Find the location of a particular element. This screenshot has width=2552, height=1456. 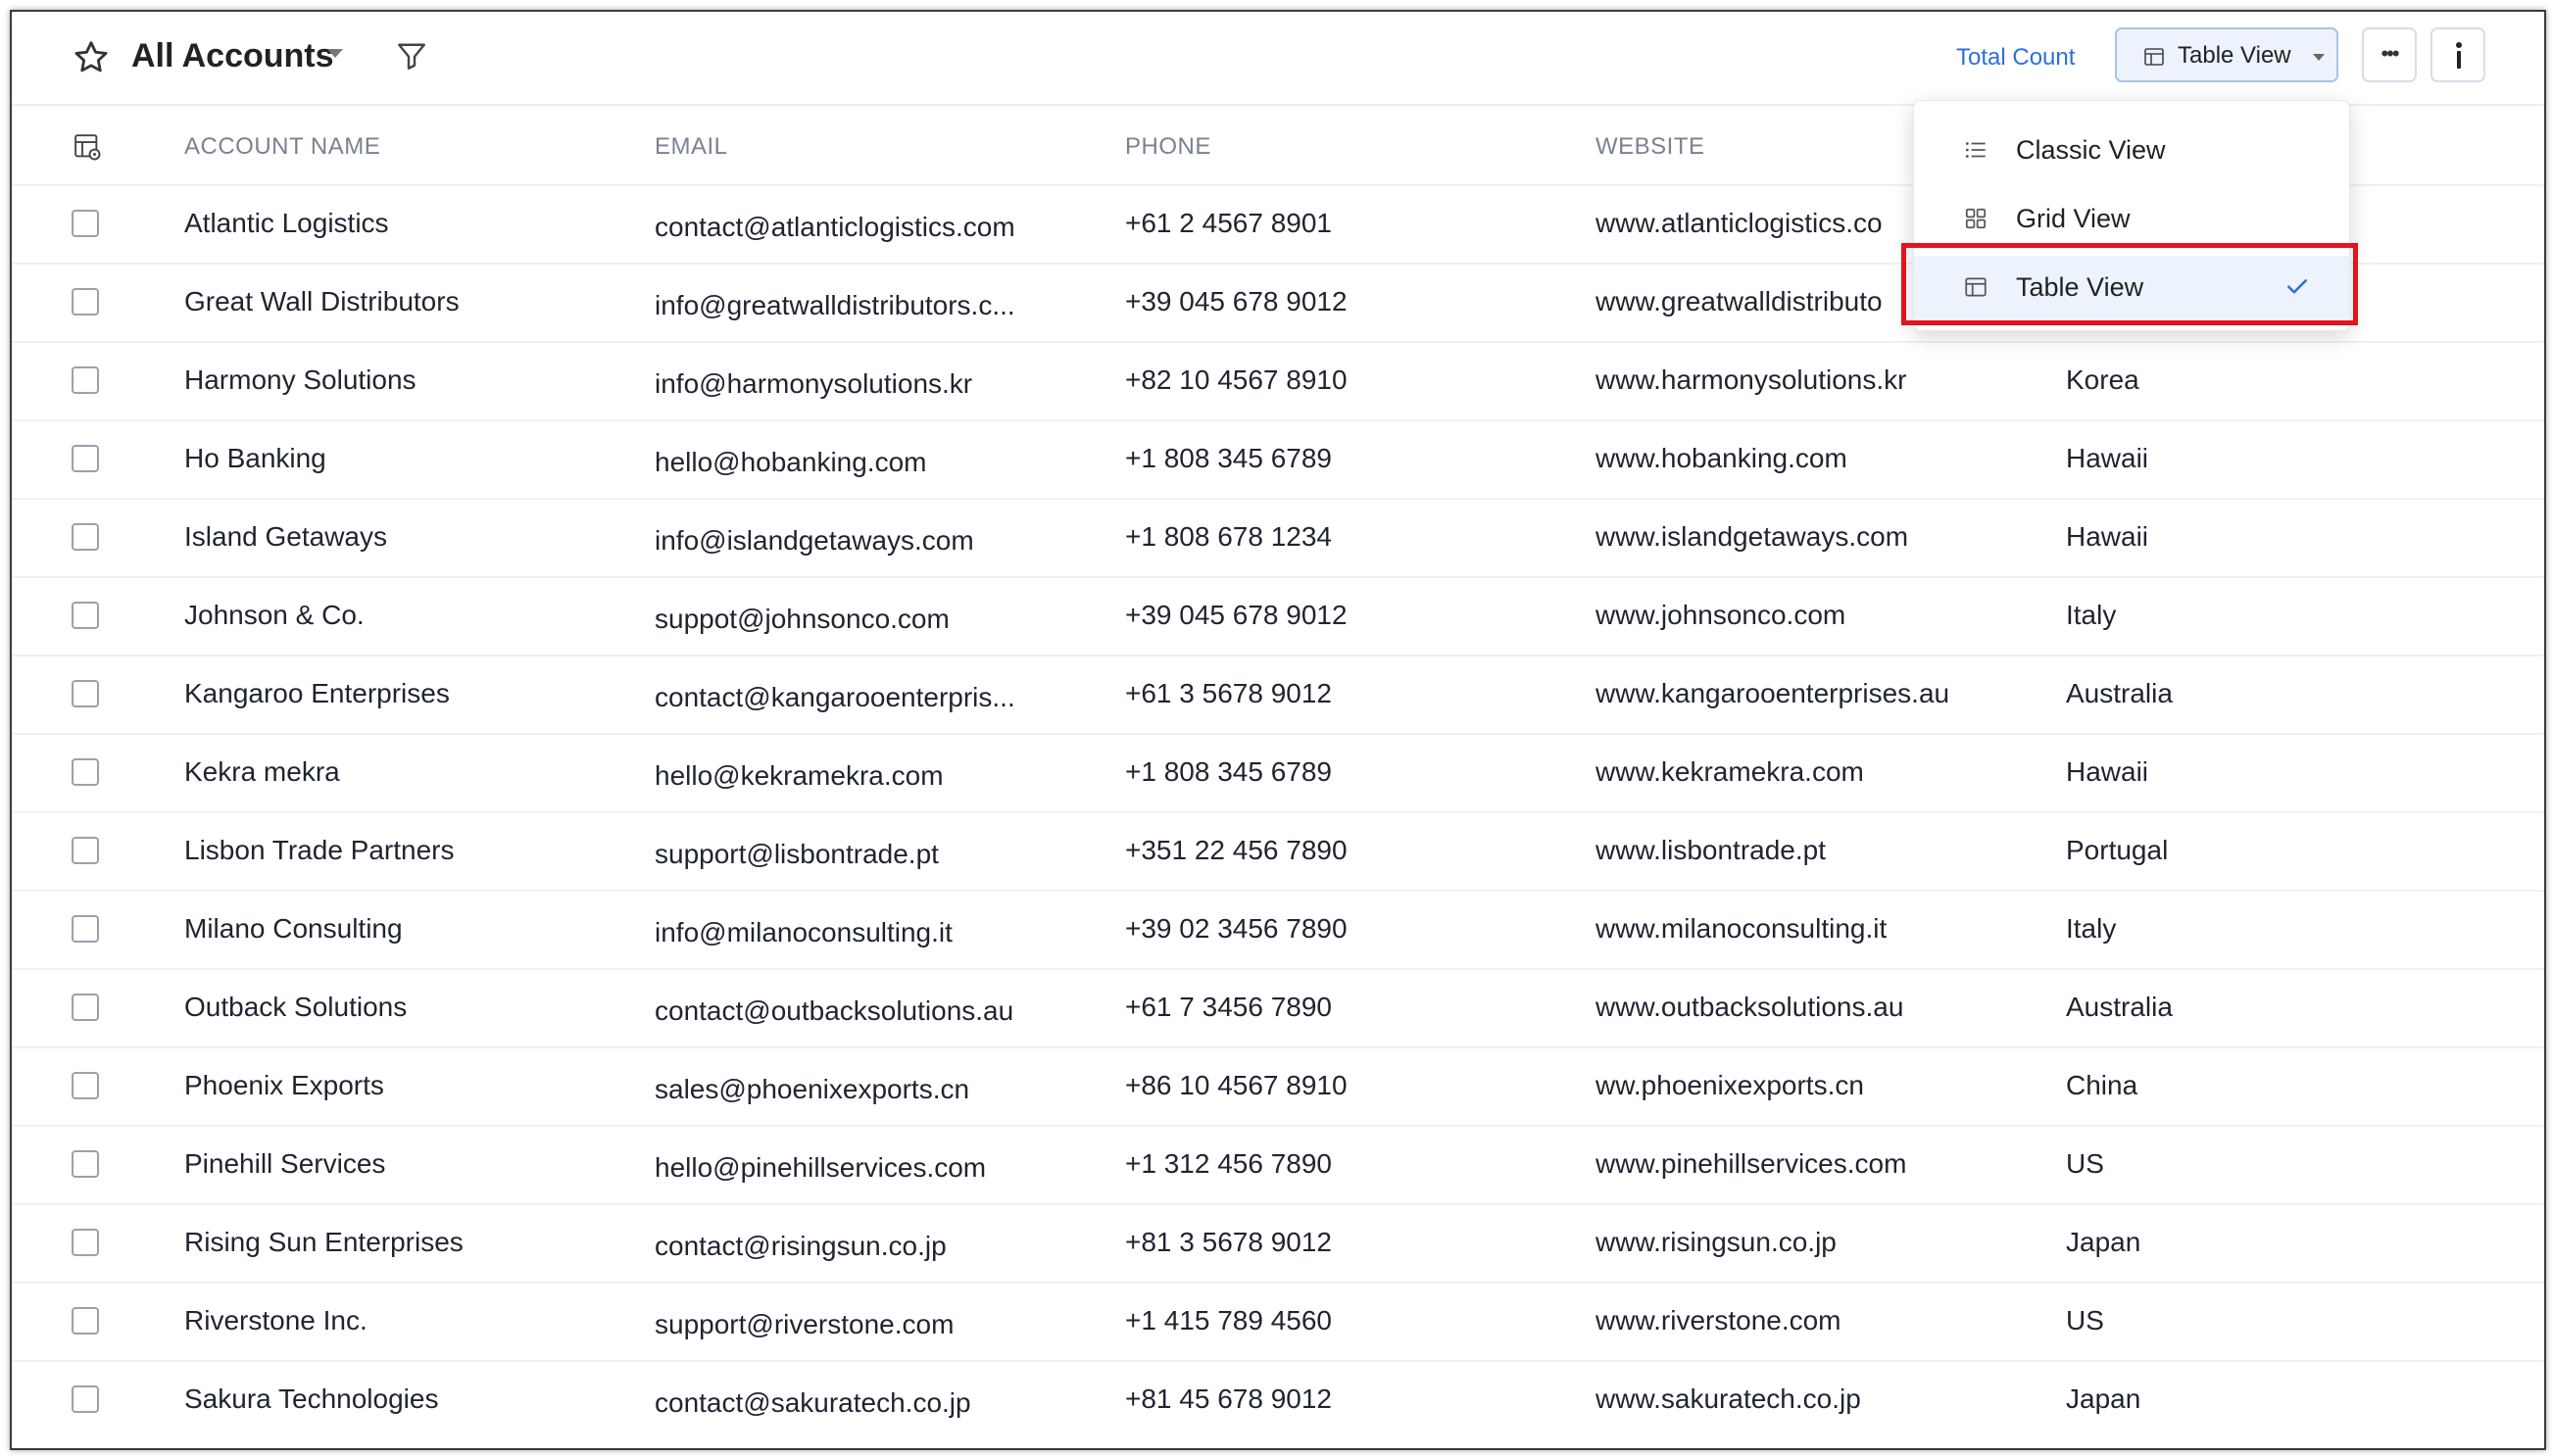

column-header-website: WEBSITE is located at coordinates (1650, 147).